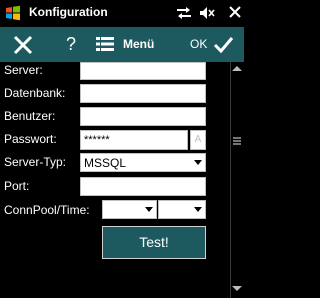 Image resolution: width=320 pixels, height=298 pixels. I want to click on sync-icon, so click(184, 13).